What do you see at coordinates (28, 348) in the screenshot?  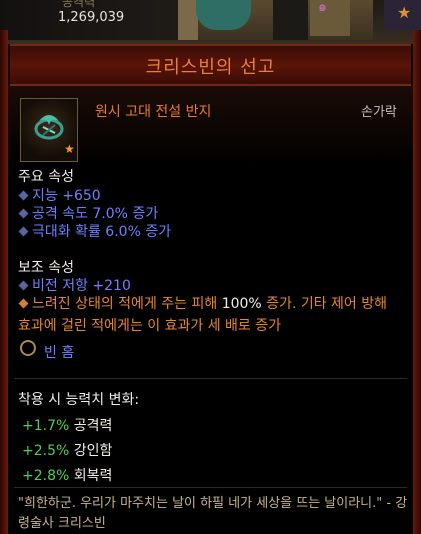 I see `socket-ring-icon` at bounding box center [28, 348].